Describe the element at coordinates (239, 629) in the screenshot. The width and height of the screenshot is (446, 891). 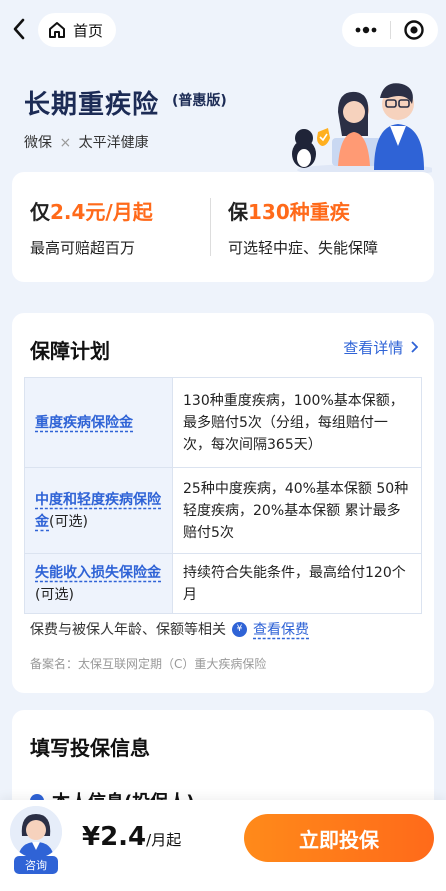
I see `yen-icon: ¥` at that location.